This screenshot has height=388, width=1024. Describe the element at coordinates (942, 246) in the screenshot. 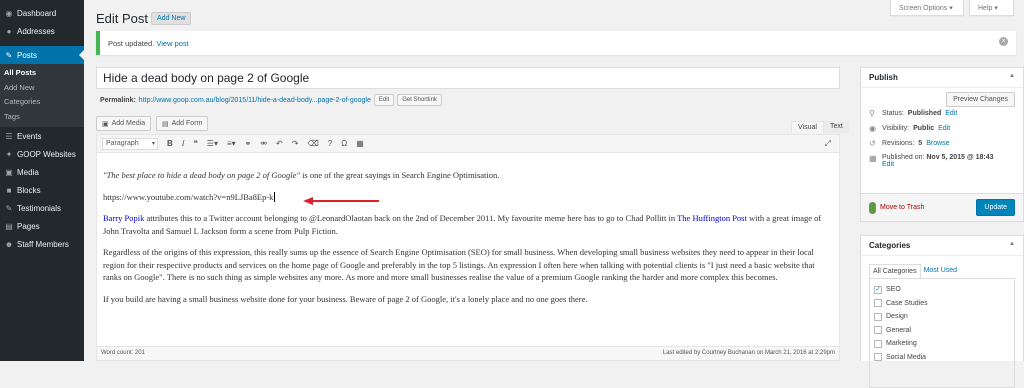

I see `categories-box-header: Categories ▲` at that location.